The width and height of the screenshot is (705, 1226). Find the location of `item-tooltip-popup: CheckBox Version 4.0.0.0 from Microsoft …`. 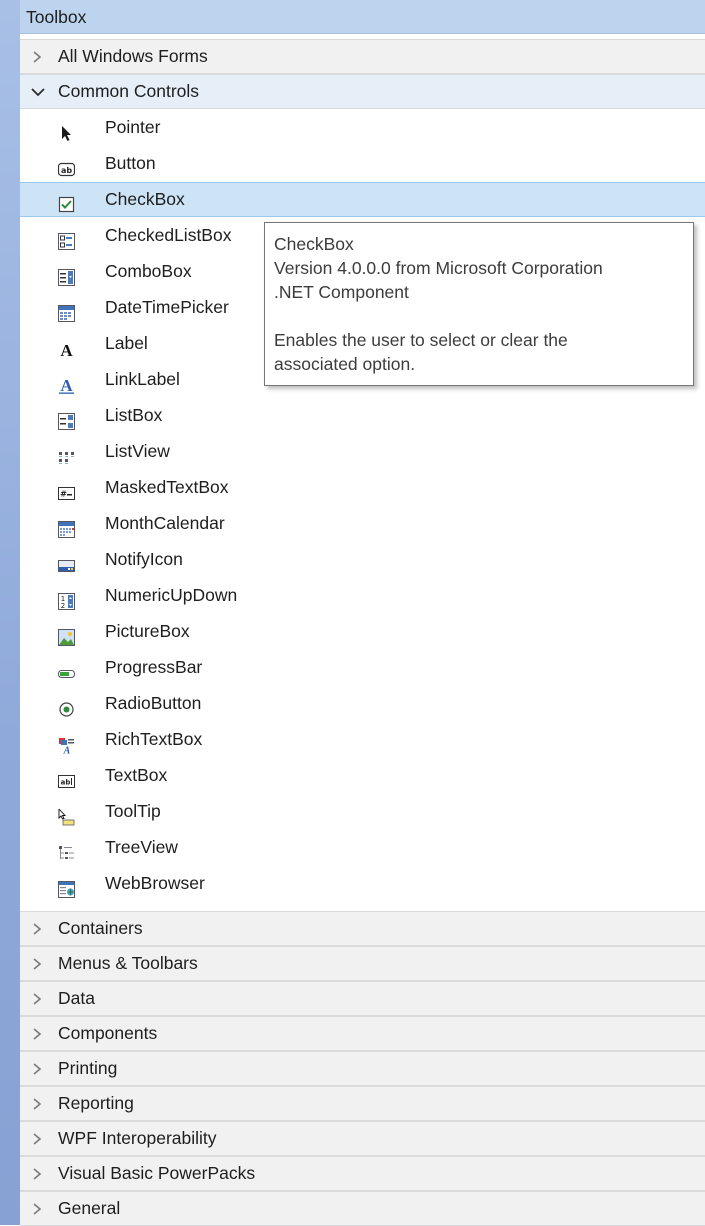

item-tooltip-popup: CheckBox Version 4.0.0.0 from Microsoft … is located at coordinates (479, 304).